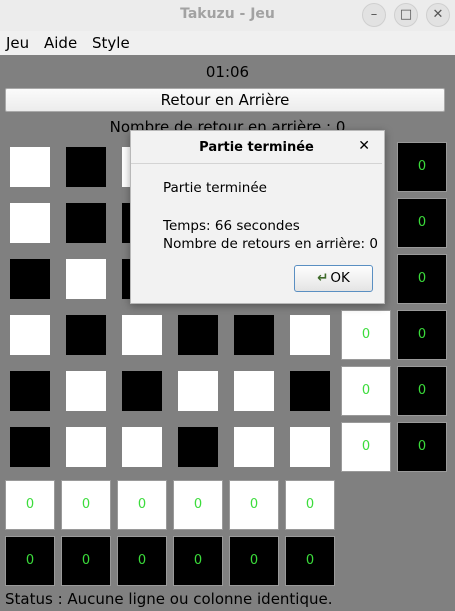 The image size is (455, 611). I want to click on ok-button: ↵ OK, so click(333, 278).